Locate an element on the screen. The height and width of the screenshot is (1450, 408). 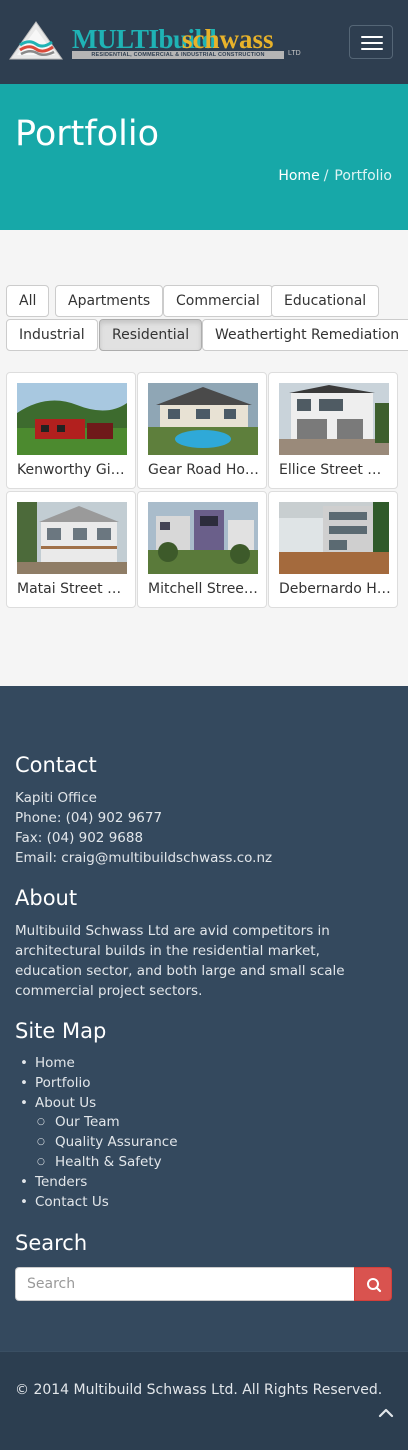
filter-apartments-button: Apartments is located at coordinates (109, 301).